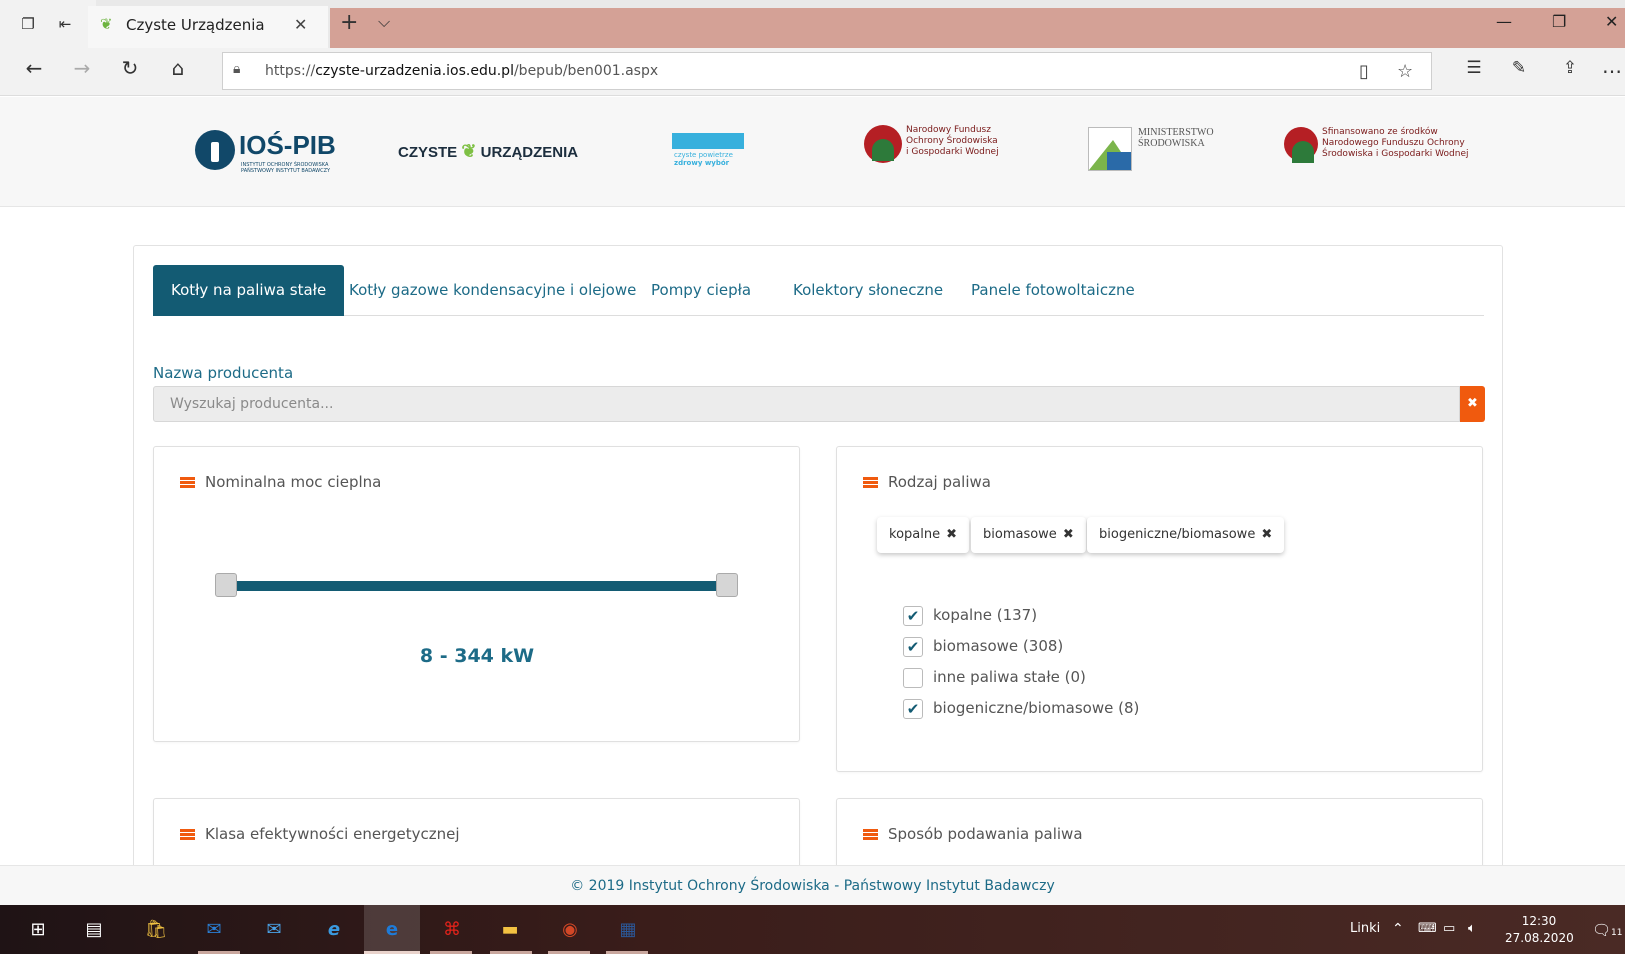 This screenshot has width=1625, height=954. What do you see at coordinates (1364, 71) in the screenshot?
I see `reading-view-icon: ▯` at bounding box center [1364, 71].